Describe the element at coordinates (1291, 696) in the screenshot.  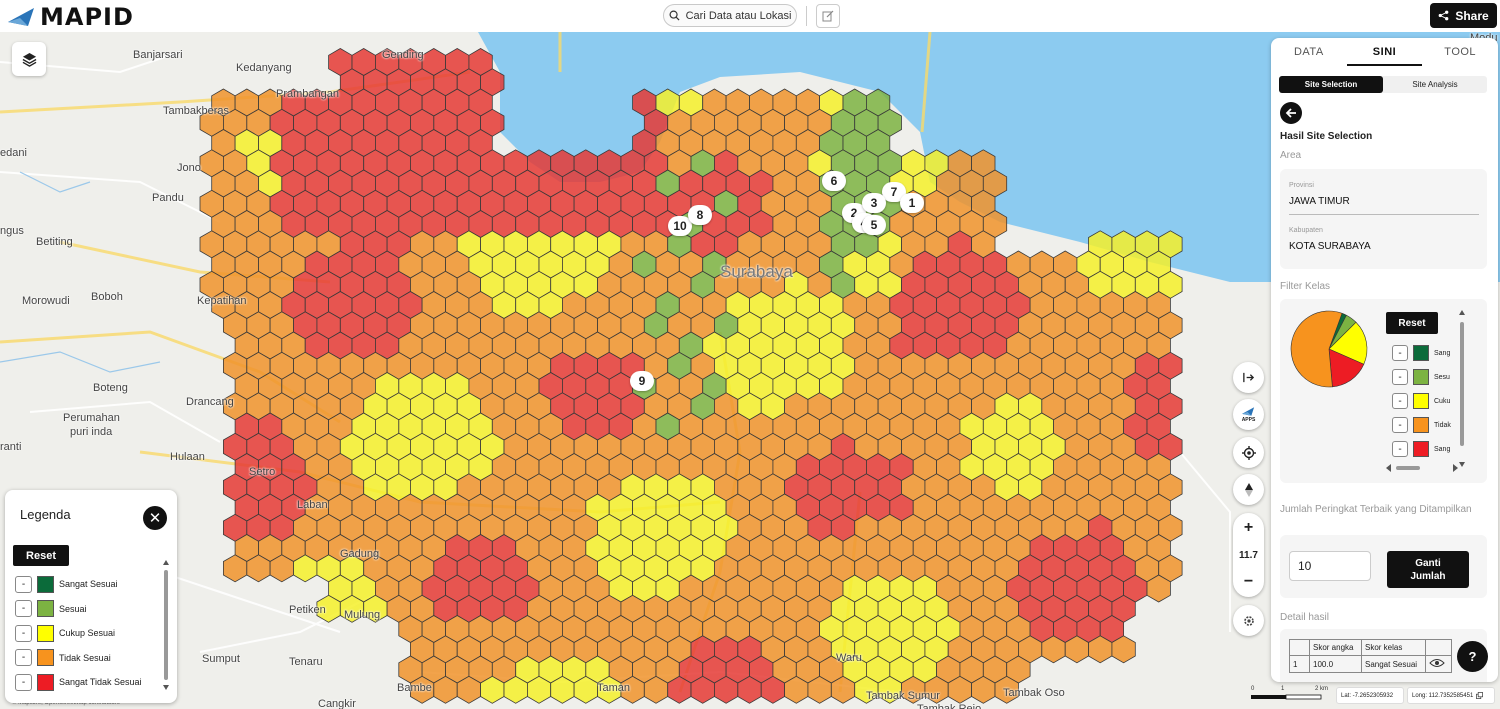
I see `map-scale-bar: 0 1 2 km` at that location.